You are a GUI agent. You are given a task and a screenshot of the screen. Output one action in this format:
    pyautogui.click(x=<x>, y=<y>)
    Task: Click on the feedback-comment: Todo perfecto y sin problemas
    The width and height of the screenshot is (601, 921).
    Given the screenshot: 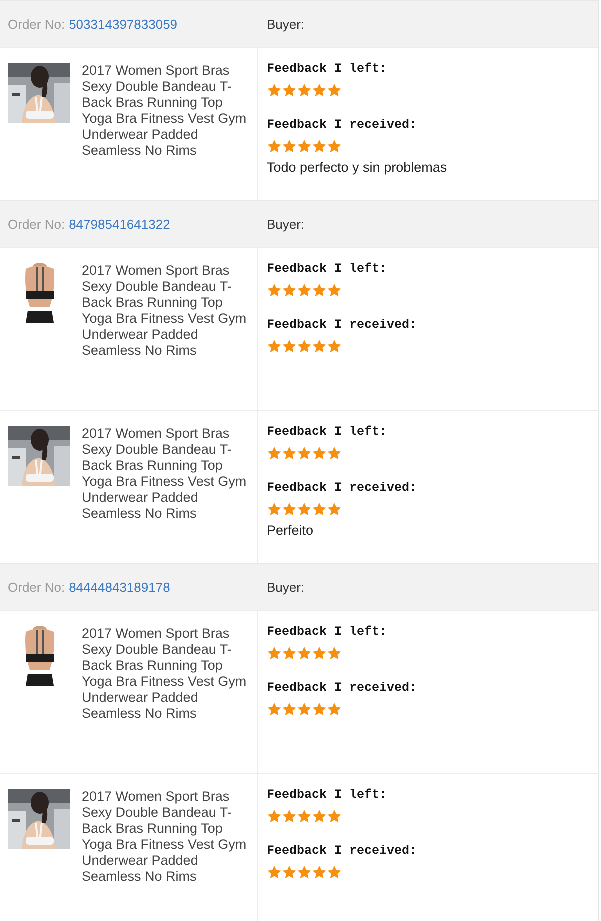 What is the action you would take?
    pyautogui.click(x=357, y=167)
    